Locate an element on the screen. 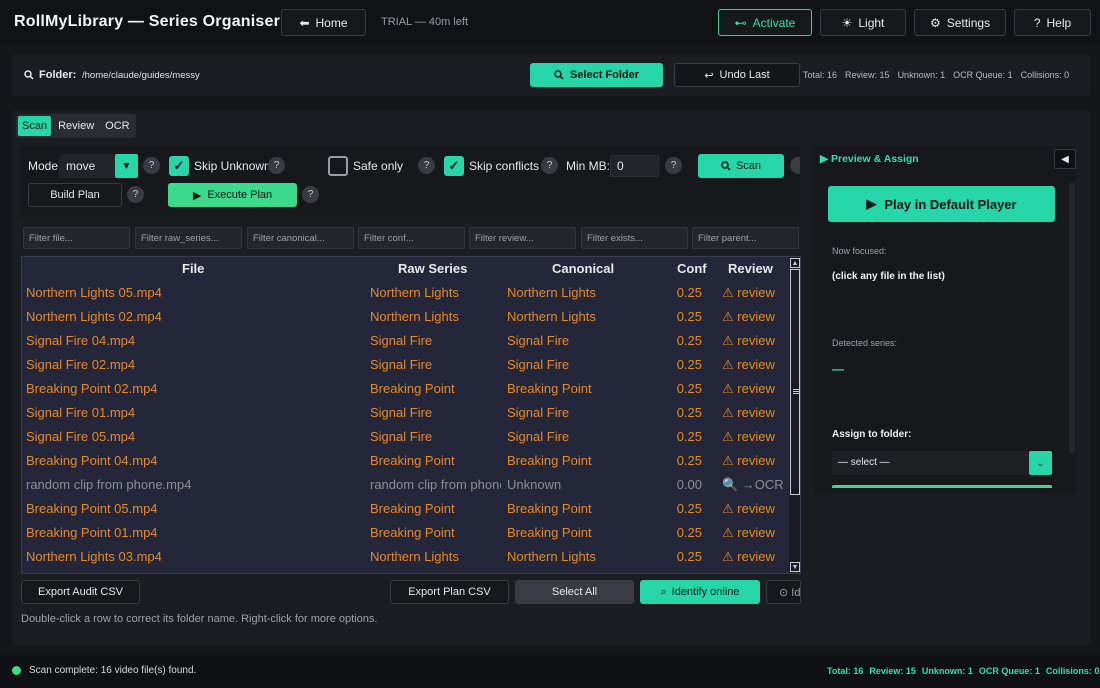 The width and height of the screenshot is (1100, 688). folder-label: Folder: is located at coordinates (50, 75).